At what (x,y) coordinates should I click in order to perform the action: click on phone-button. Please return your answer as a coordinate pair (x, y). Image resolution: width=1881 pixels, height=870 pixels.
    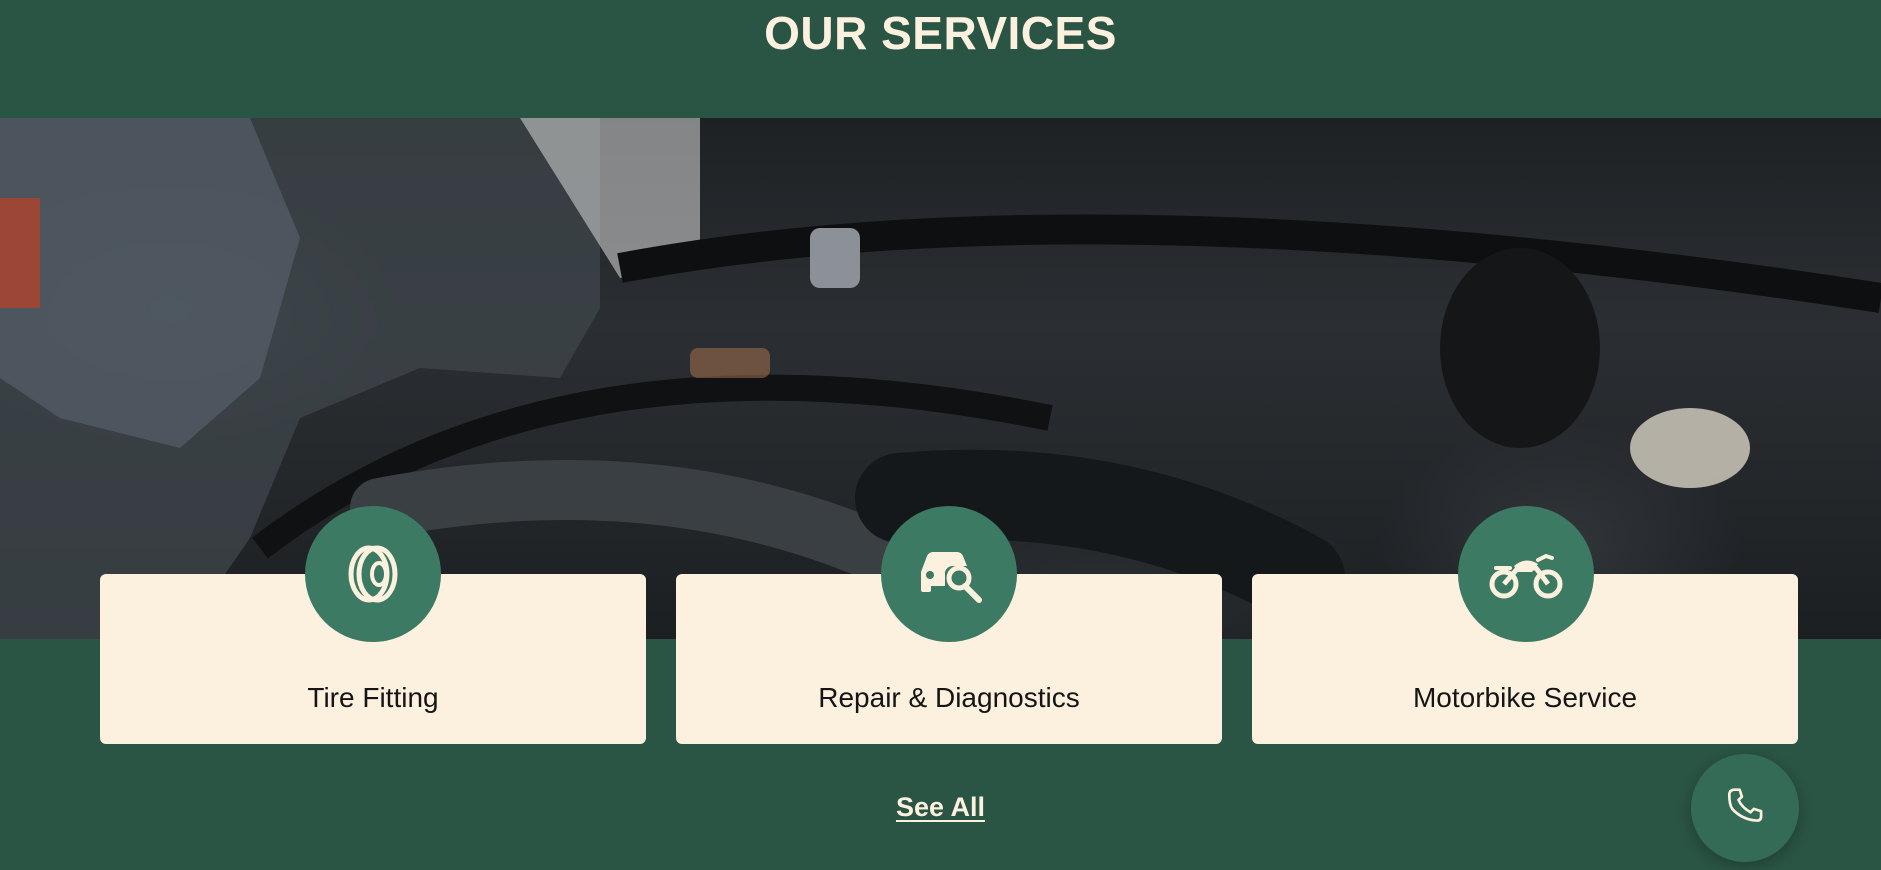
    Looking at the image, I should click on (1745, 808).